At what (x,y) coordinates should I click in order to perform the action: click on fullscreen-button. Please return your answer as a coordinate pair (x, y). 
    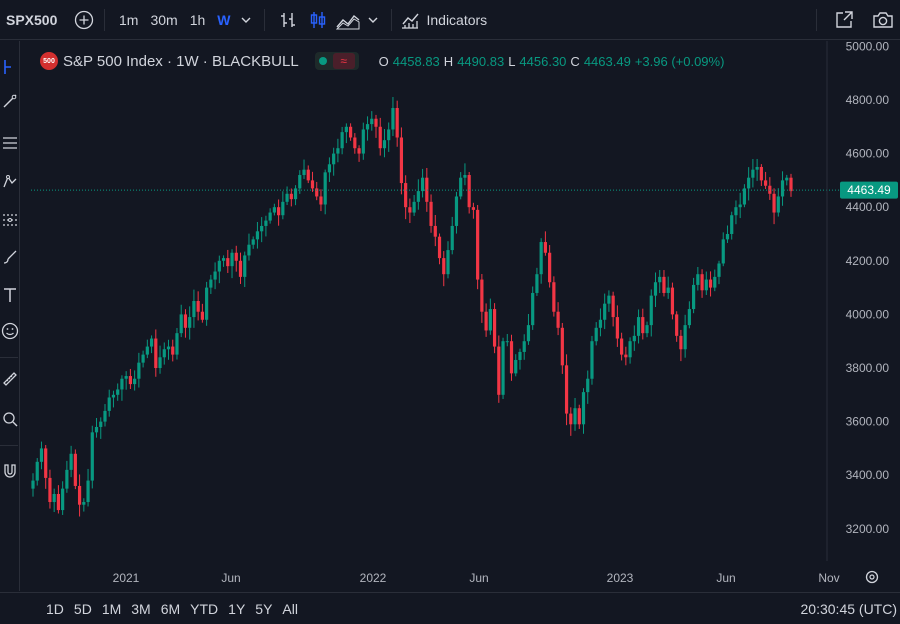
    Looking at the image, I should click on (844, 20).